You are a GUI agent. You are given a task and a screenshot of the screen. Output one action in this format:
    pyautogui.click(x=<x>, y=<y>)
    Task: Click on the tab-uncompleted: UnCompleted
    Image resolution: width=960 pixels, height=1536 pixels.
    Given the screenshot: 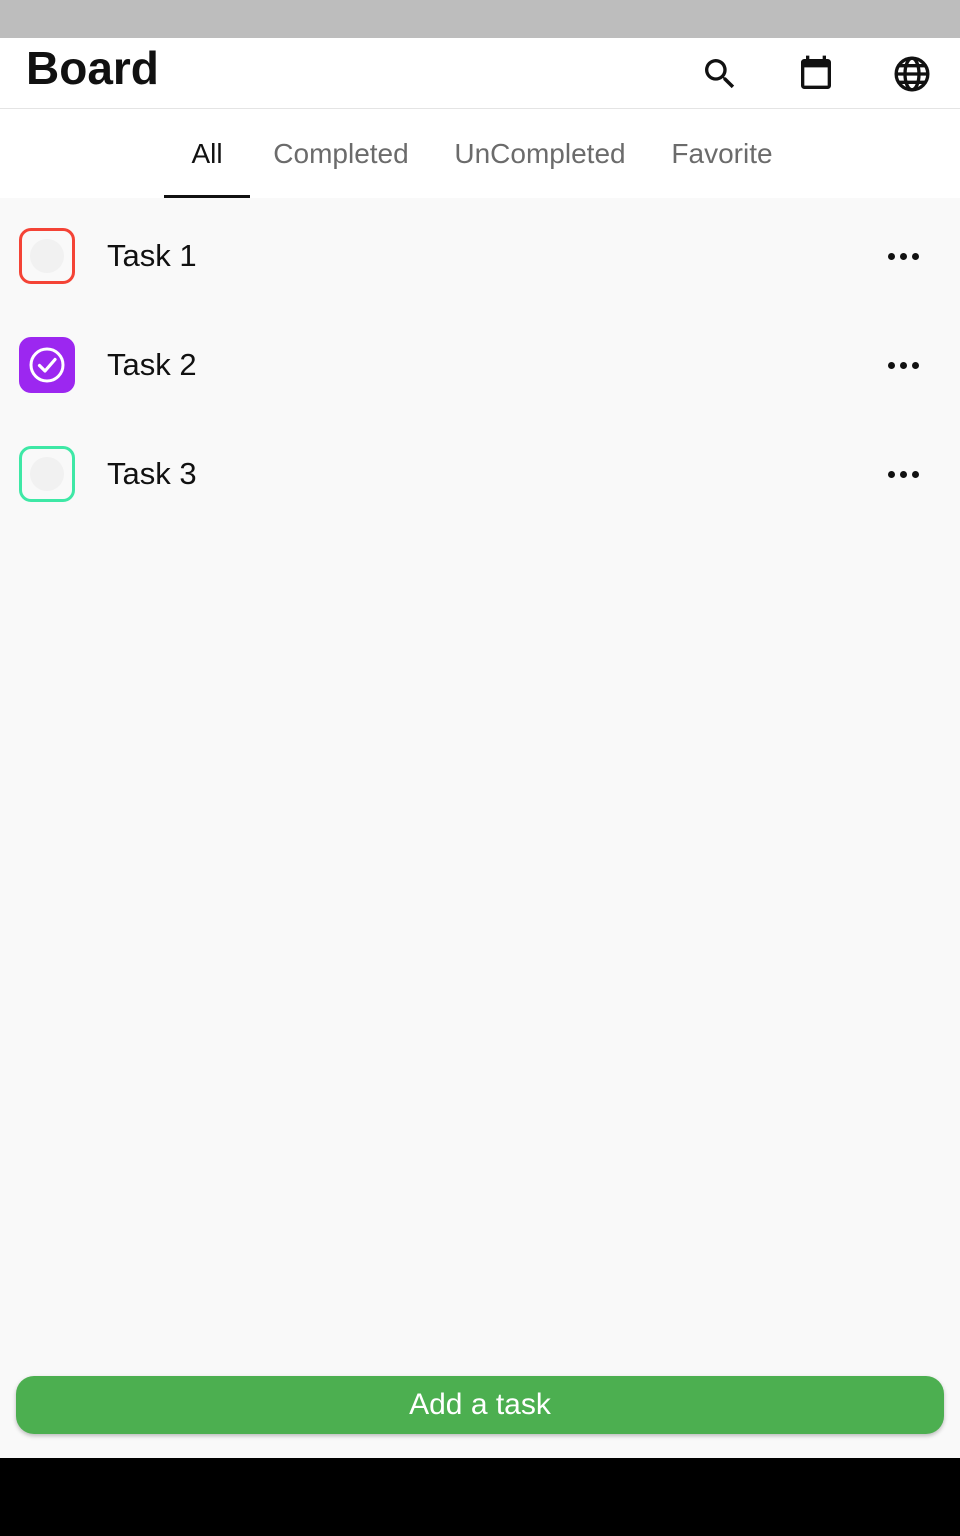 What is the action you would take?
    pyautogui.click(x=540, y=153)
    